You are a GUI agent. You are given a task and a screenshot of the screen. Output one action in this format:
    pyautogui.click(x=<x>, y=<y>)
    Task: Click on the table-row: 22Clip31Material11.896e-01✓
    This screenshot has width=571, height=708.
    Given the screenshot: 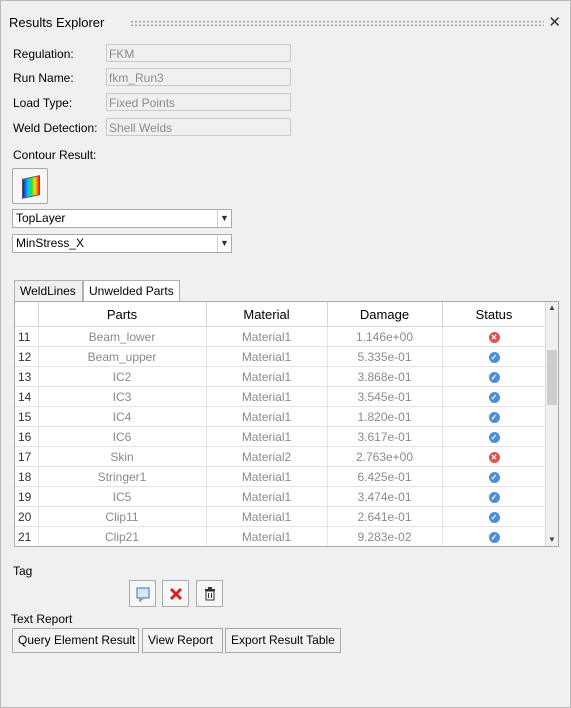 What is the action you would take?
    pyautogui.click(x=280, y=547)
    